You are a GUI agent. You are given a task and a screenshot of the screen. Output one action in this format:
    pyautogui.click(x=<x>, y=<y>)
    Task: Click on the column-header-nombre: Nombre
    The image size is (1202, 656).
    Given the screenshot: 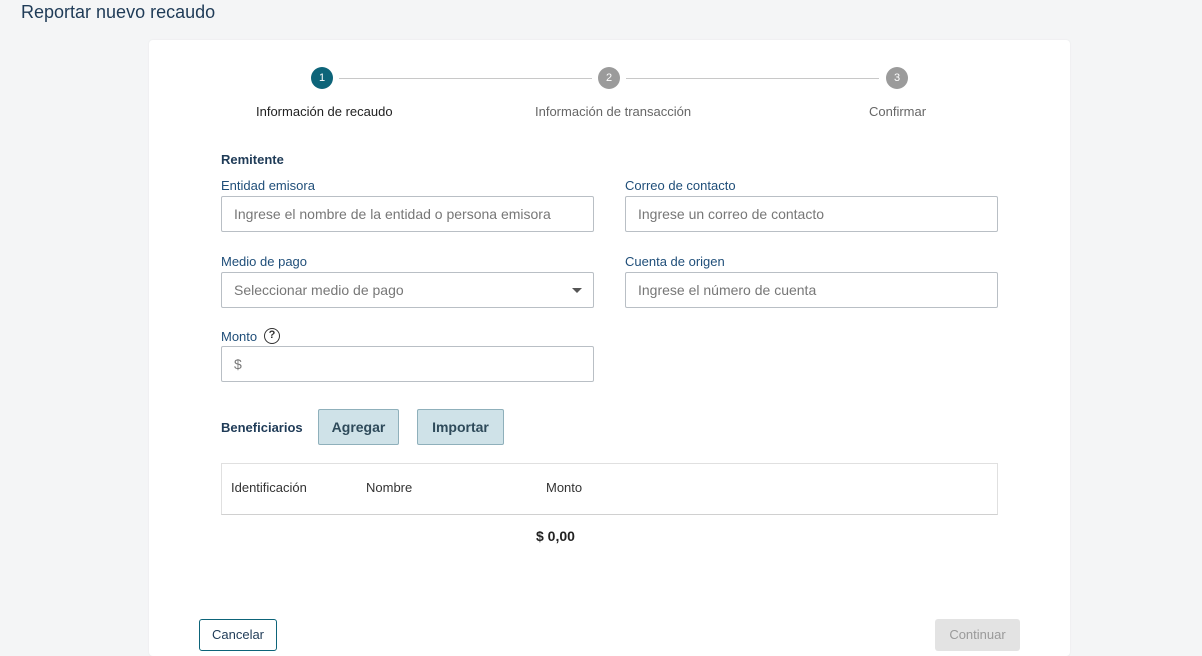 What is the action you would take?
    pyautogui.click(x=389, y=487)
    